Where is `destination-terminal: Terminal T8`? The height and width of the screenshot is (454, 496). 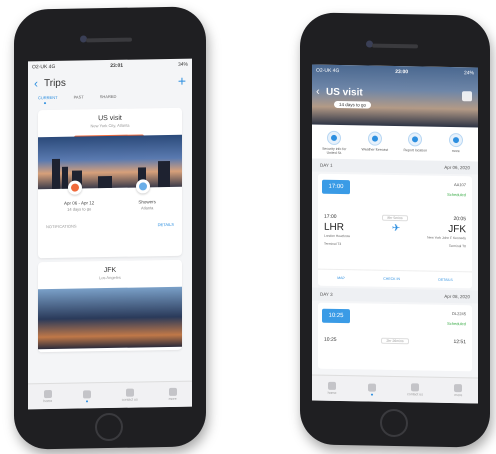 destination-terminal: Terminal T8 is located at coordinates (457, 246).